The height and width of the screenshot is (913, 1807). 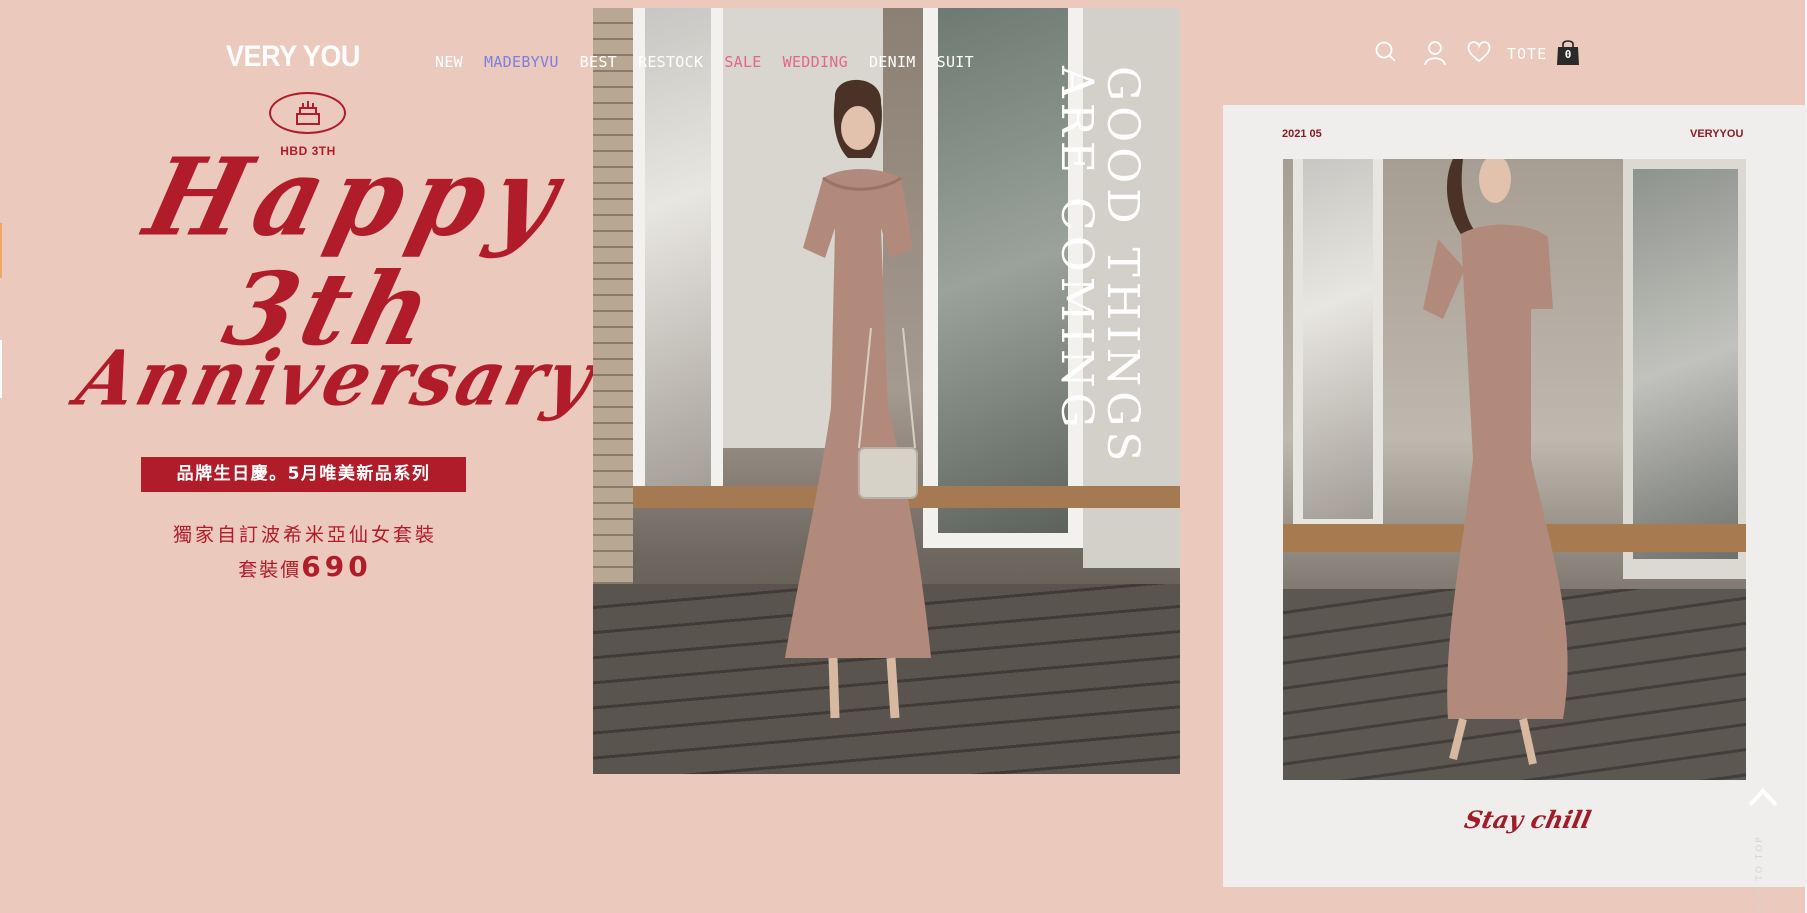 What do you see at coordinates (293, 57) in the screenshot?
I see `brand-logo: VERY YOU` at bounding box center [293, 57].